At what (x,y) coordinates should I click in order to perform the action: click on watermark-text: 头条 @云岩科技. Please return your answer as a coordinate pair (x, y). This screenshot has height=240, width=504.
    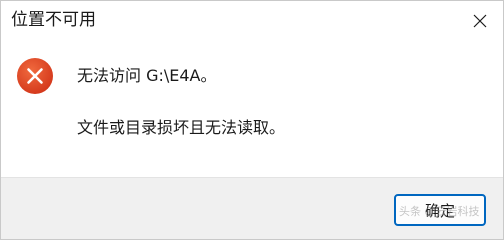
    Looking at the image, I should click on (439, 211).